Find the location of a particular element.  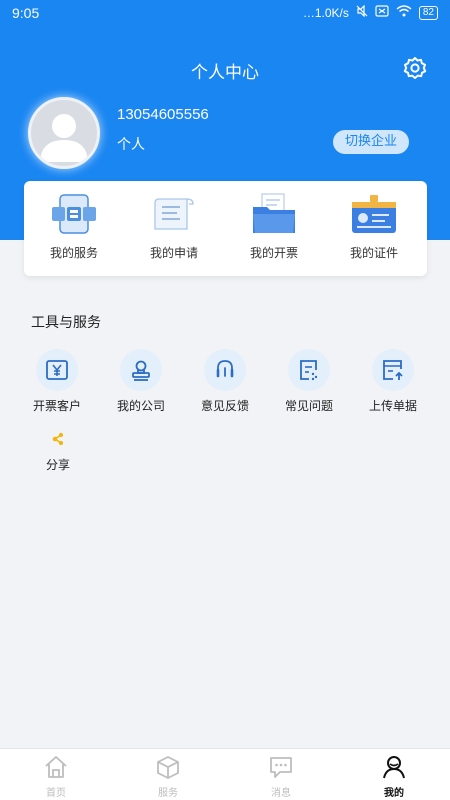

gear-icon is located at coordinates (415, 68).